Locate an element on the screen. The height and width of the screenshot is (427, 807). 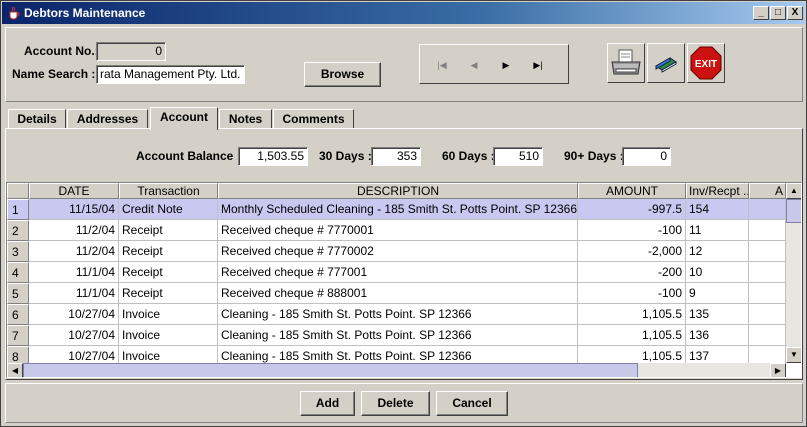
exit-label: EXIT is located at coordinates (706, 64).